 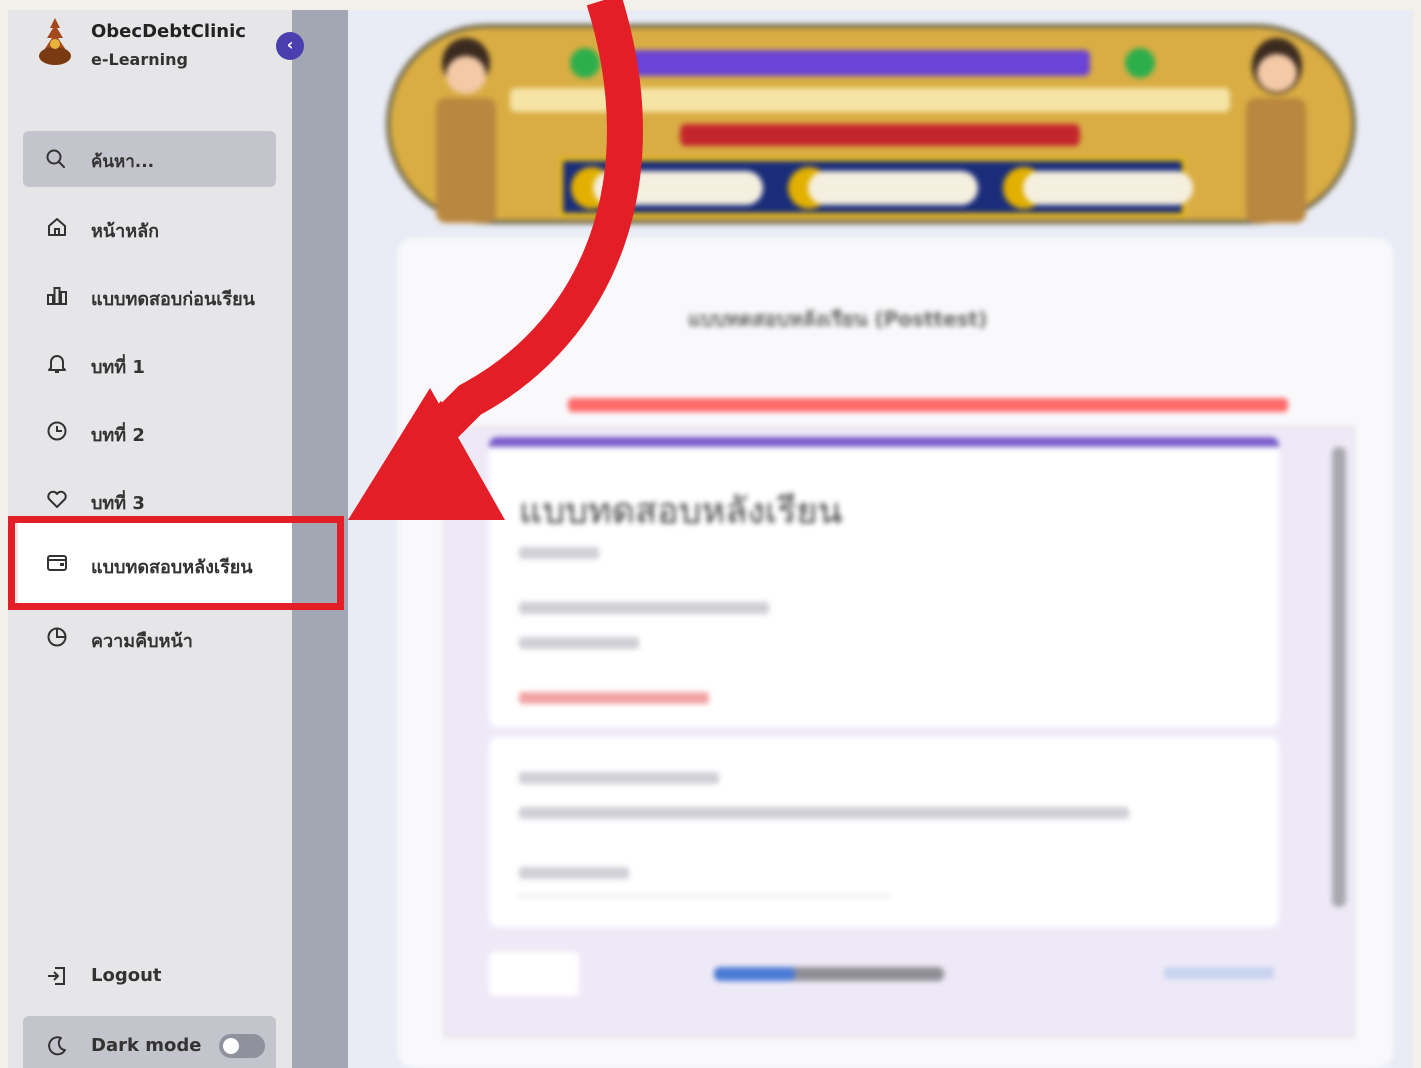 What do you see at coordinates (57, 431) in the screenshot?
I see `clock-icon` at bounding box center [57, 431].